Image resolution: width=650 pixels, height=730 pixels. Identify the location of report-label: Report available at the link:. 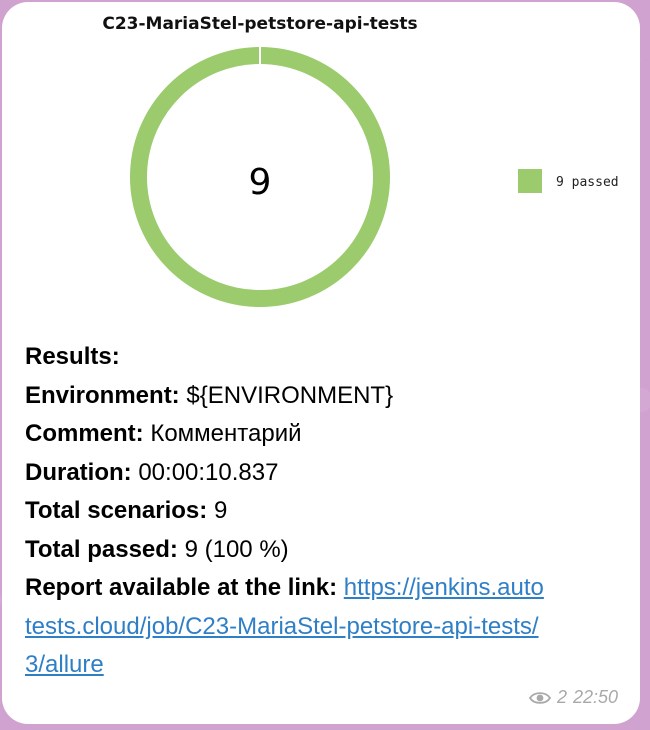
(181, 587).